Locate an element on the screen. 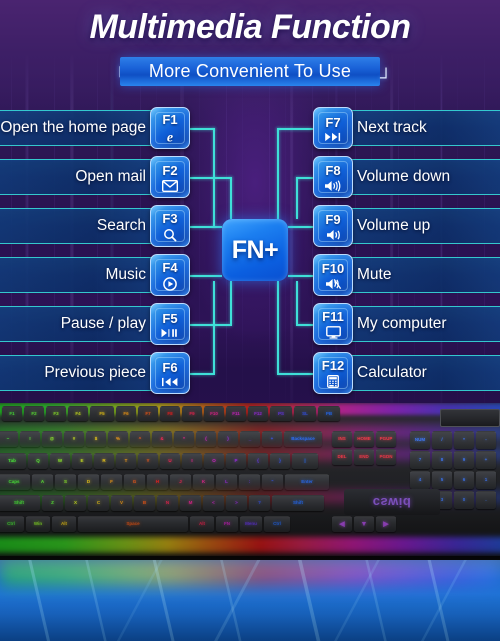 The image size is (500, 641). keycap: F2 is located at coordinates (34, 413).